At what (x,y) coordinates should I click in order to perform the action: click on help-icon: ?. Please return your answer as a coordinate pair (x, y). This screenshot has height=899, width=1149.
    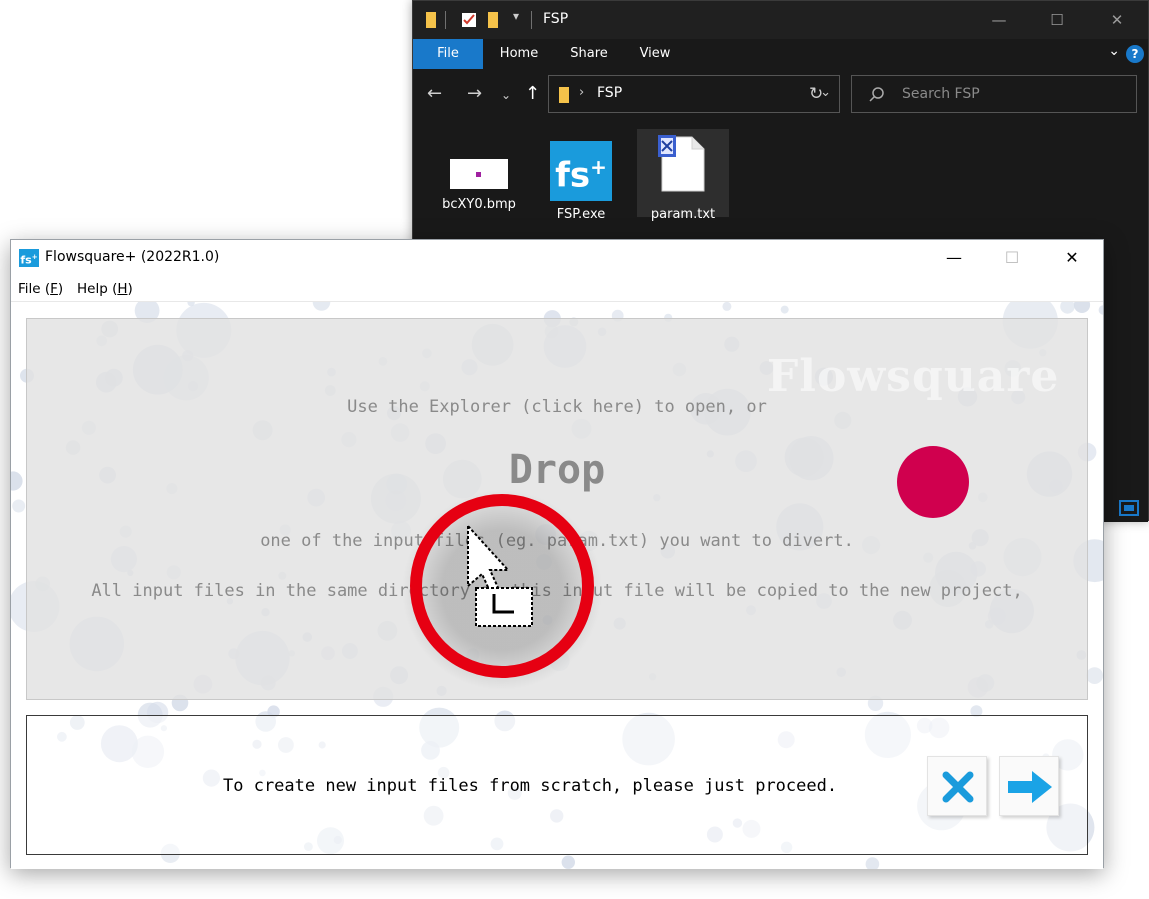
    Looking at the image, I should click on (1135, 54).